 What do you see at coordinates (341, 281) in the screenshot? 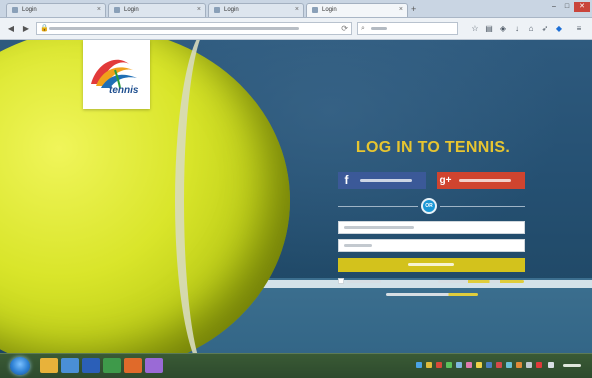
I see `remember-me-checkbox` at bounding box center [341, 281].